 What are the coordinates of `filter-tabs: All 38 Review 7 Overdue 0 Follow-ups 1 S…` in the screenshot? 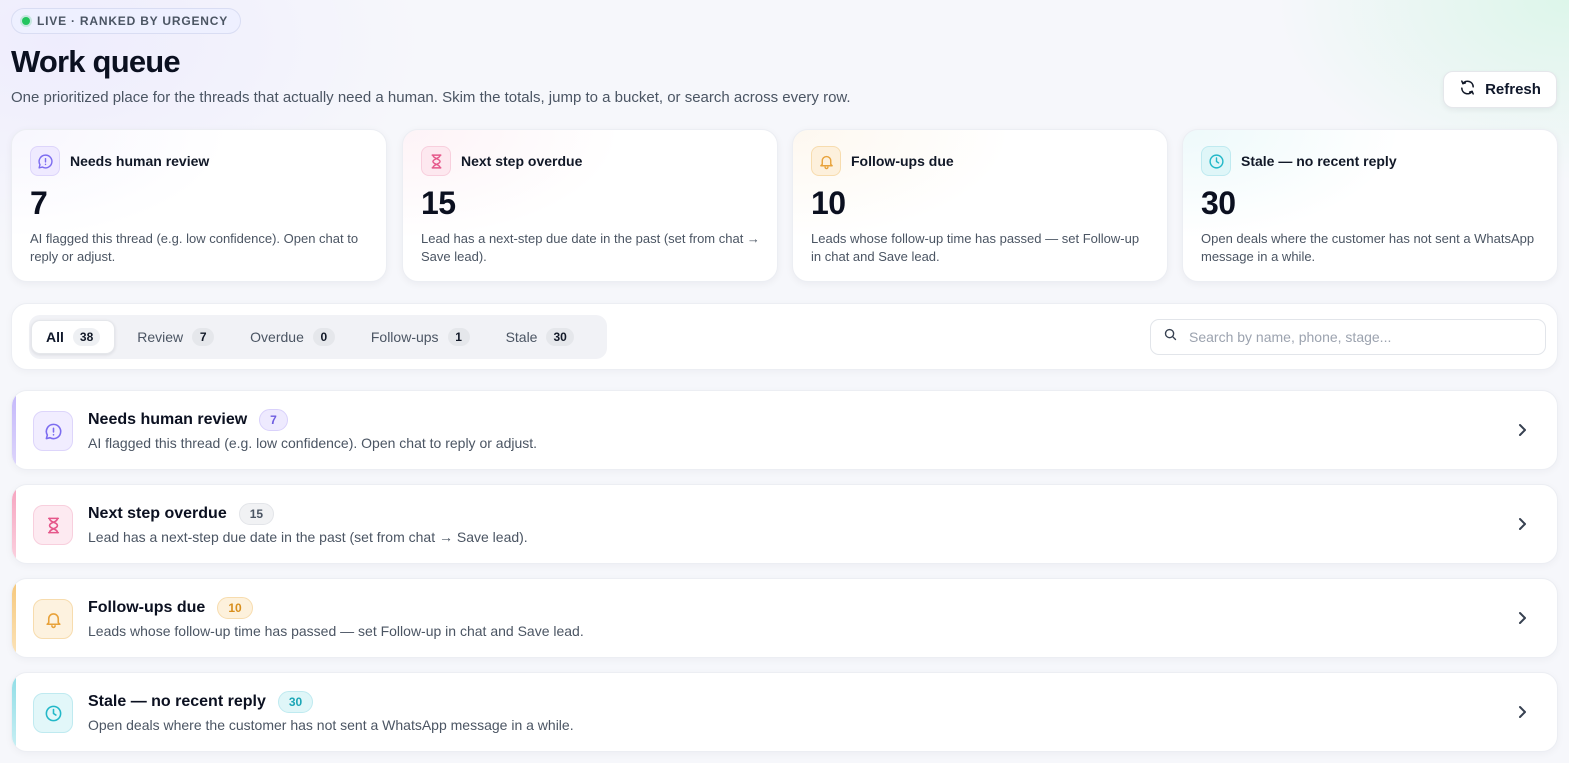 It's located at (318, 337).